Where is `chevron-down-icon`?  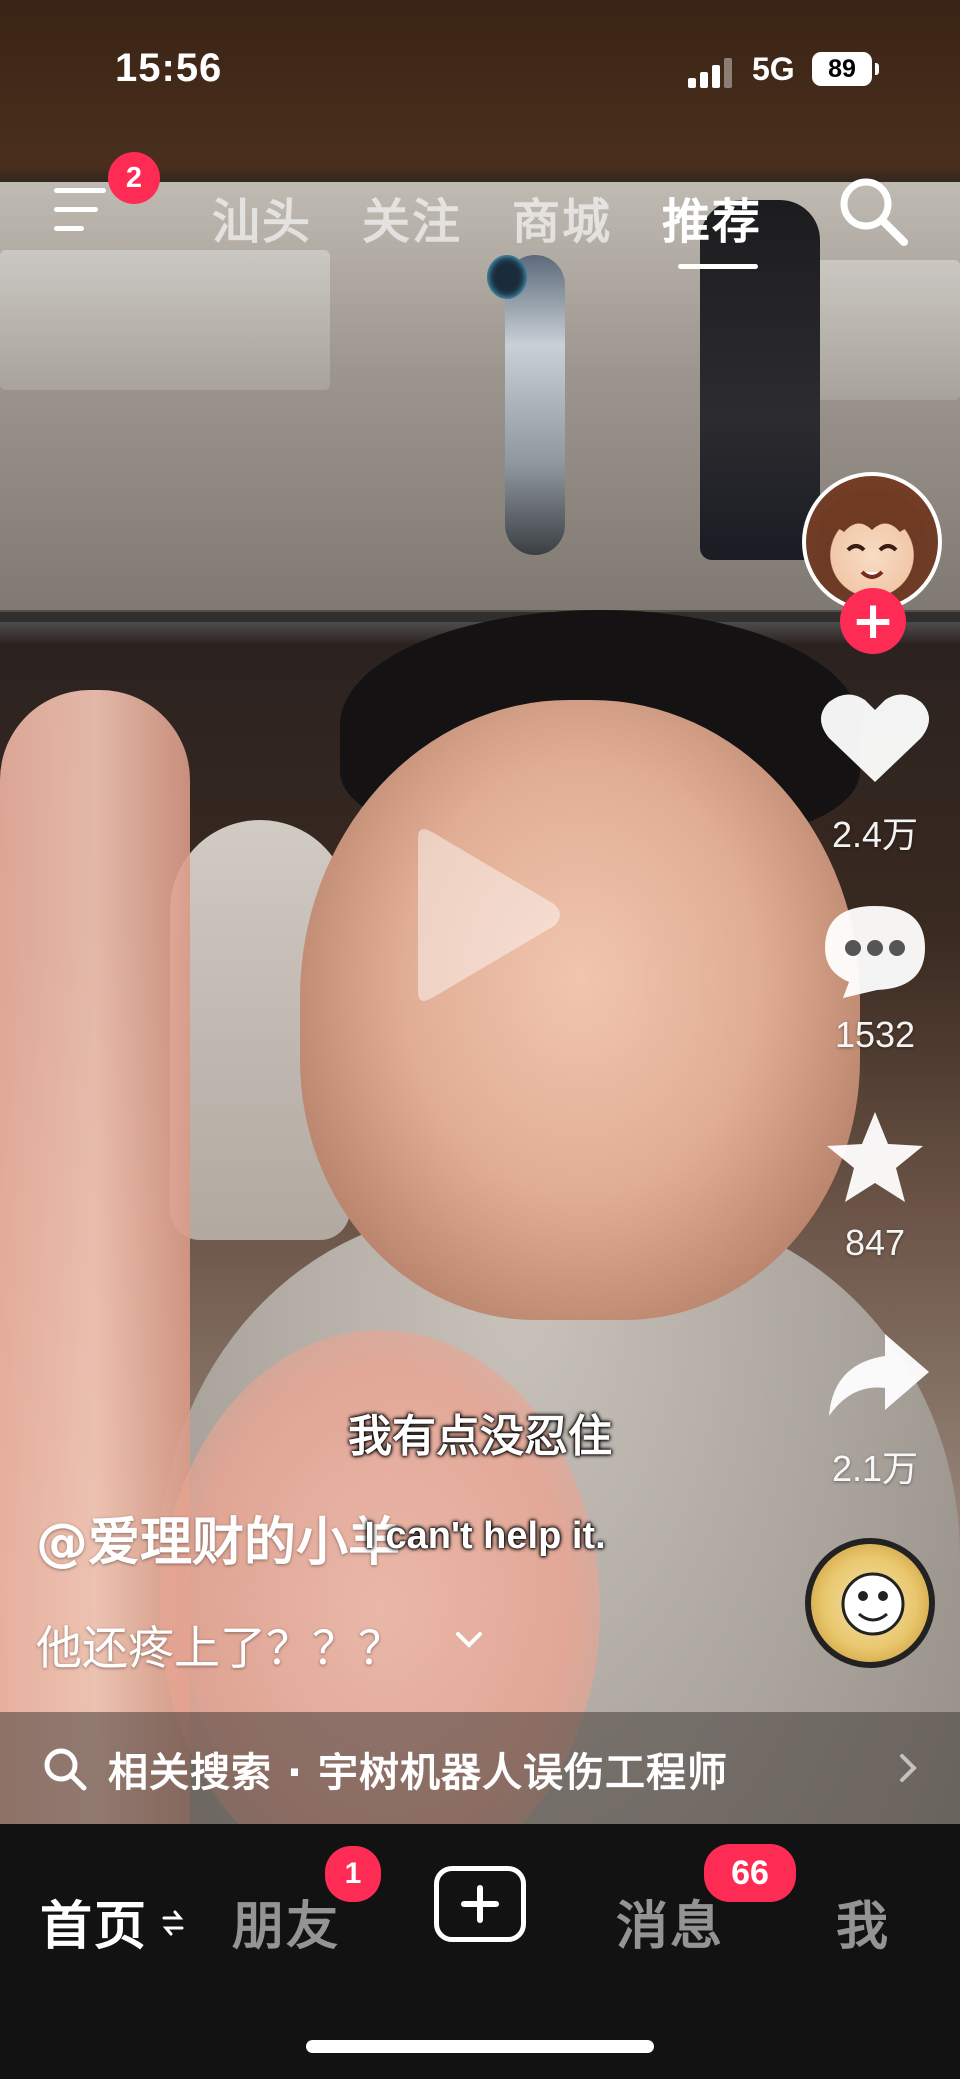 chevron-down-icon is located at coordinates (469, 1639).